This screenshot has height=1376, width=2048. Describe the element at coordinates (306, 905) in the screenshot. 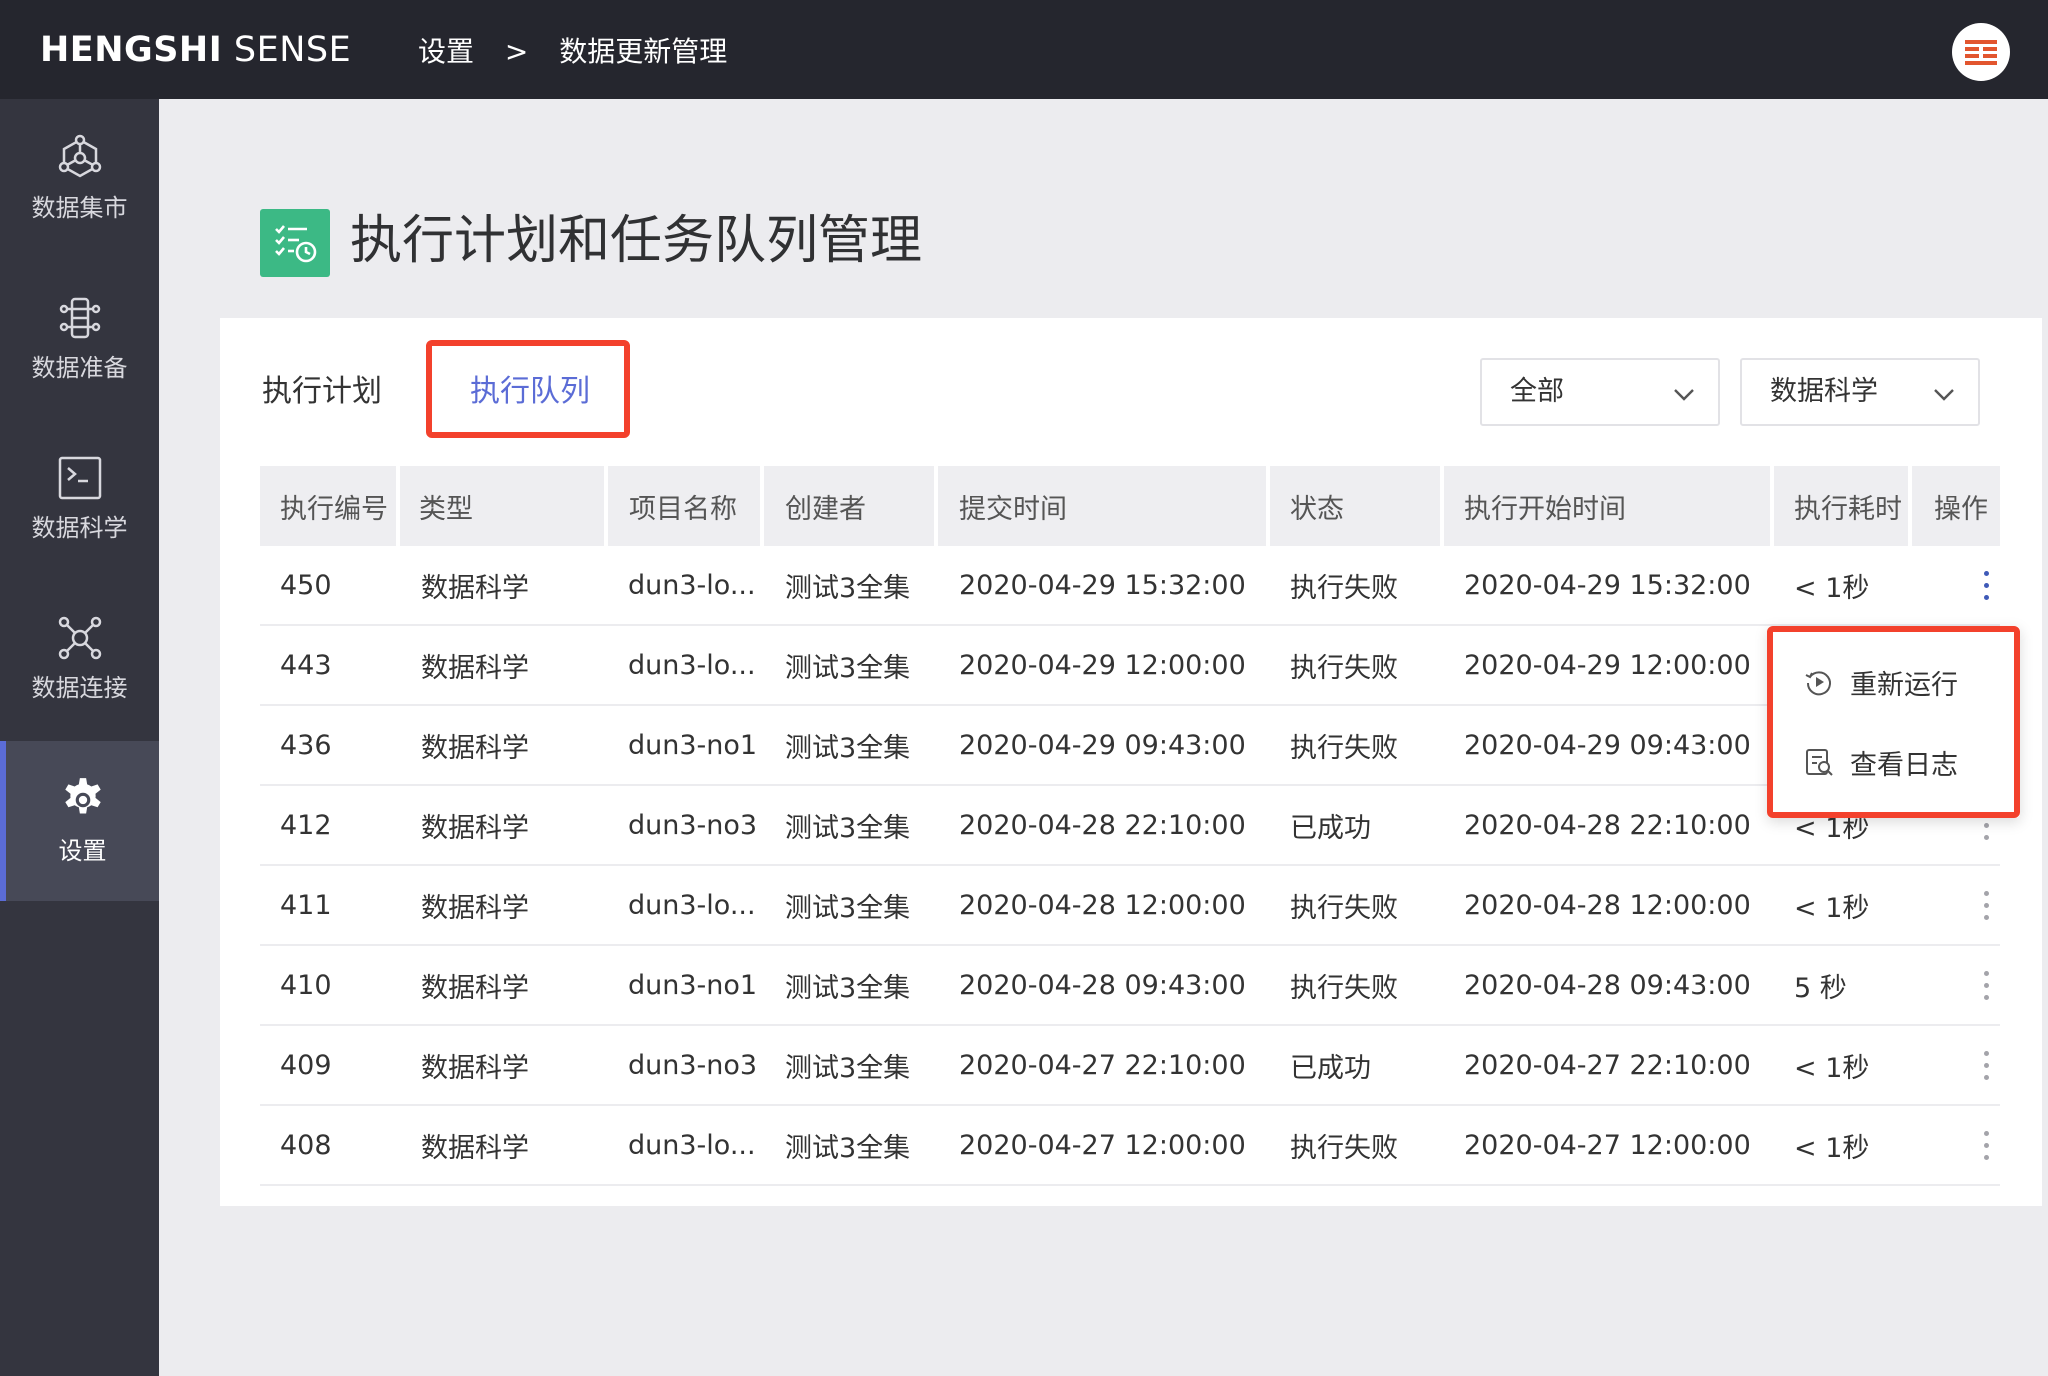

I see `table-cell: 411` at that location.